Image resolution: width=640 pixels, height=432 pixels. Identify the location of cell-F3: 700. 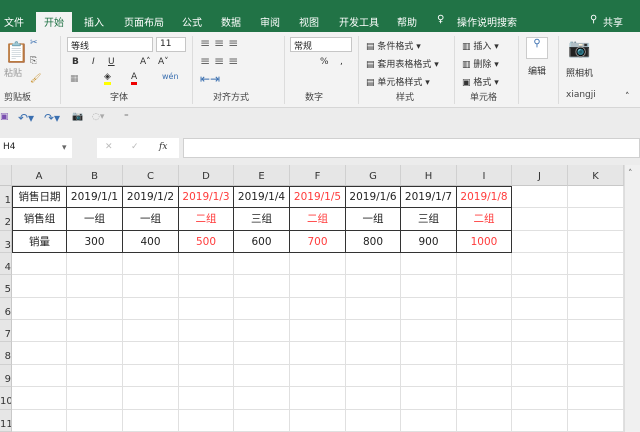
(318, 242).